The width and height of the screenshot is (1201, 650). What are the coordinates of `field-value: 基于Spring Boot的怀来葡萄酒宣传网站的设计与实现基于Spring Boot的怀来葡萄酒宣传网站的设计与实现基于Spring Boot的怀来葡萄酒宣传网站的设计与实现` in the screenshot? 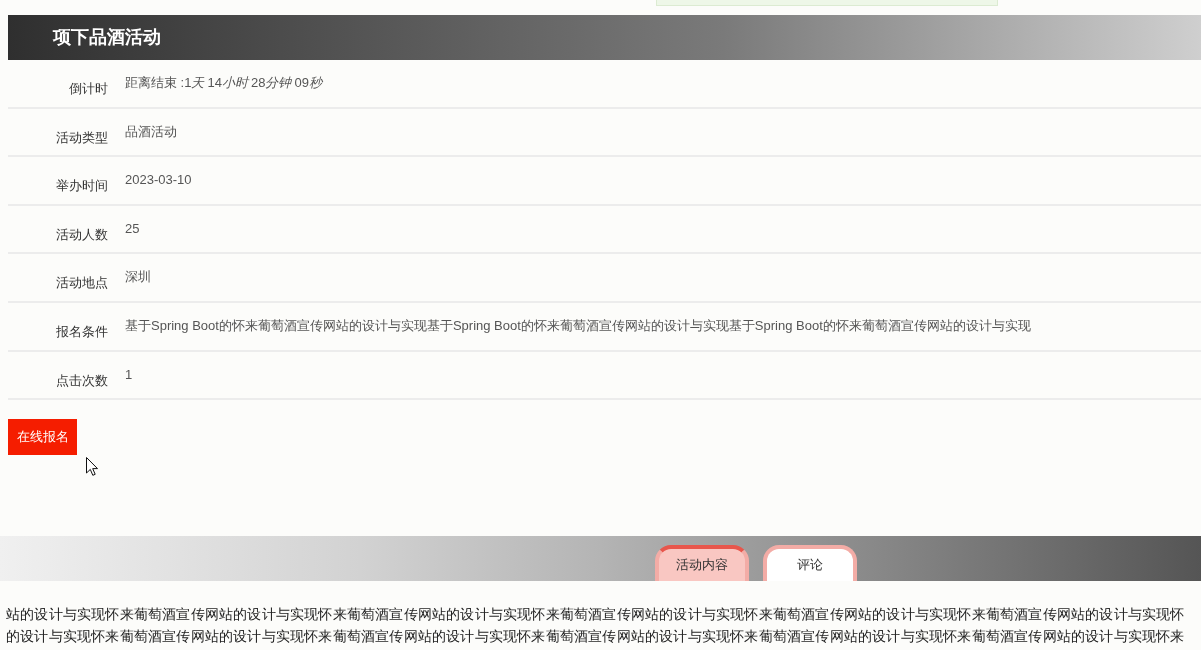 It's located at (577, 325).